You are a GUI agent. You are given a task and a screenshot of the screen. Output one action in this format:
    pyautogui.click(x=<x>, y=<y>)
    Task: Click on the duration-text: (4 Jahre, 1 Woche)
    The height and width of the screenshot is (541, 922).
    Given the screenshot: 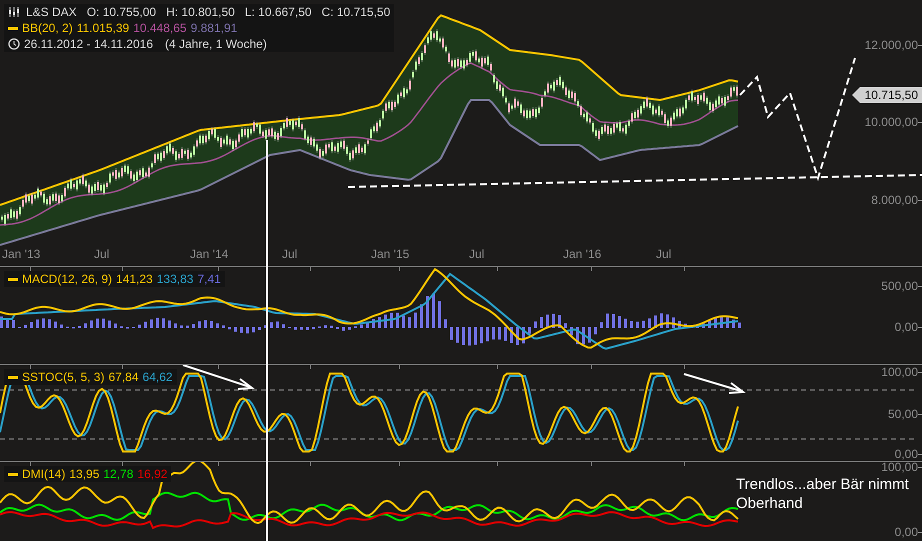 What is the action you would take?
    pyautogui.click(x=216, y=44)
    